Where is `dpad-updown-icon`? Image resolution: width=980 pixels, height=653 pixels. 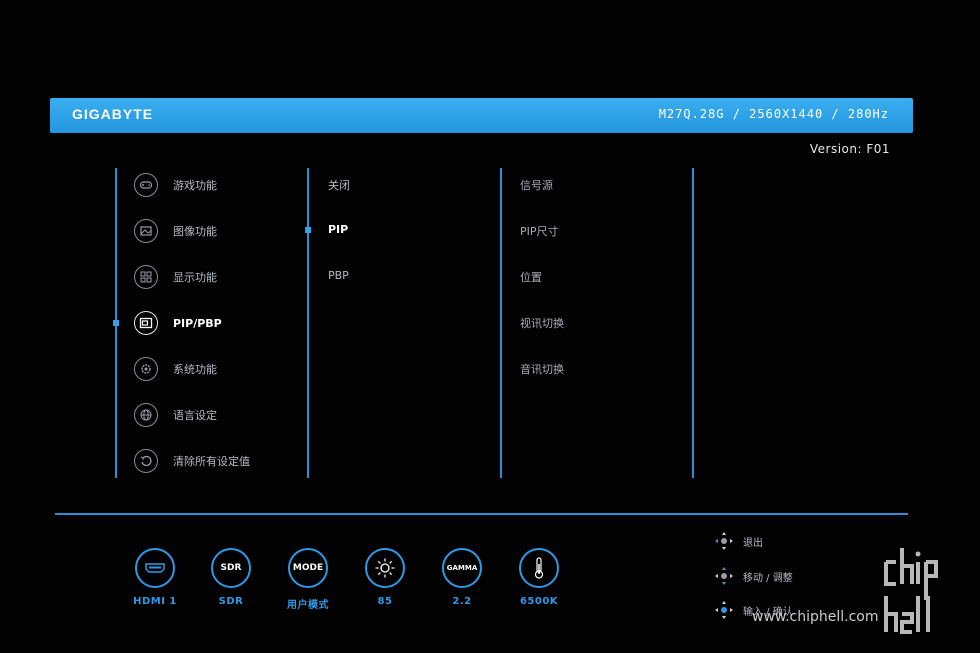 dpad-updown-icon is located at coordinates (724, 576).